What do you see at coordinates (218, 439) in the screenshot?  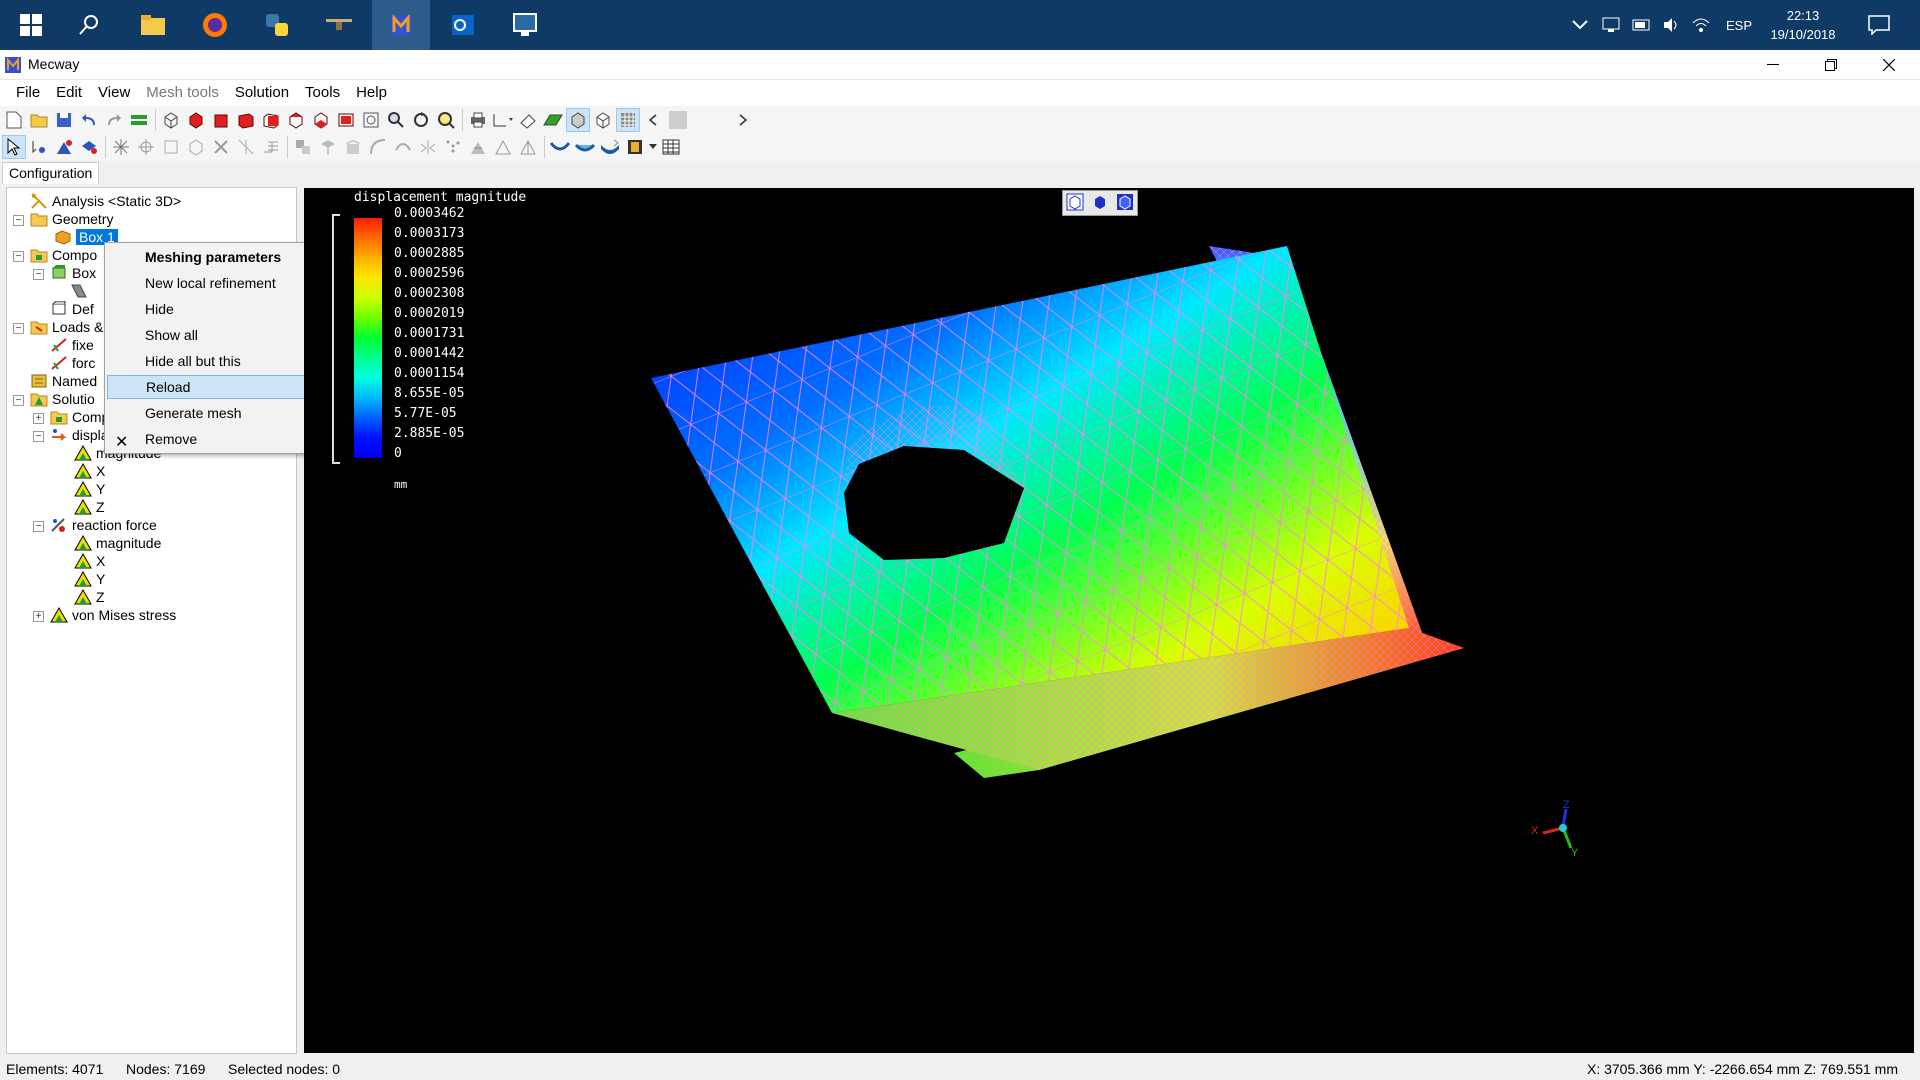 I see `menu-item-remove: ✕ Remove` at bounding box center [218, 439].